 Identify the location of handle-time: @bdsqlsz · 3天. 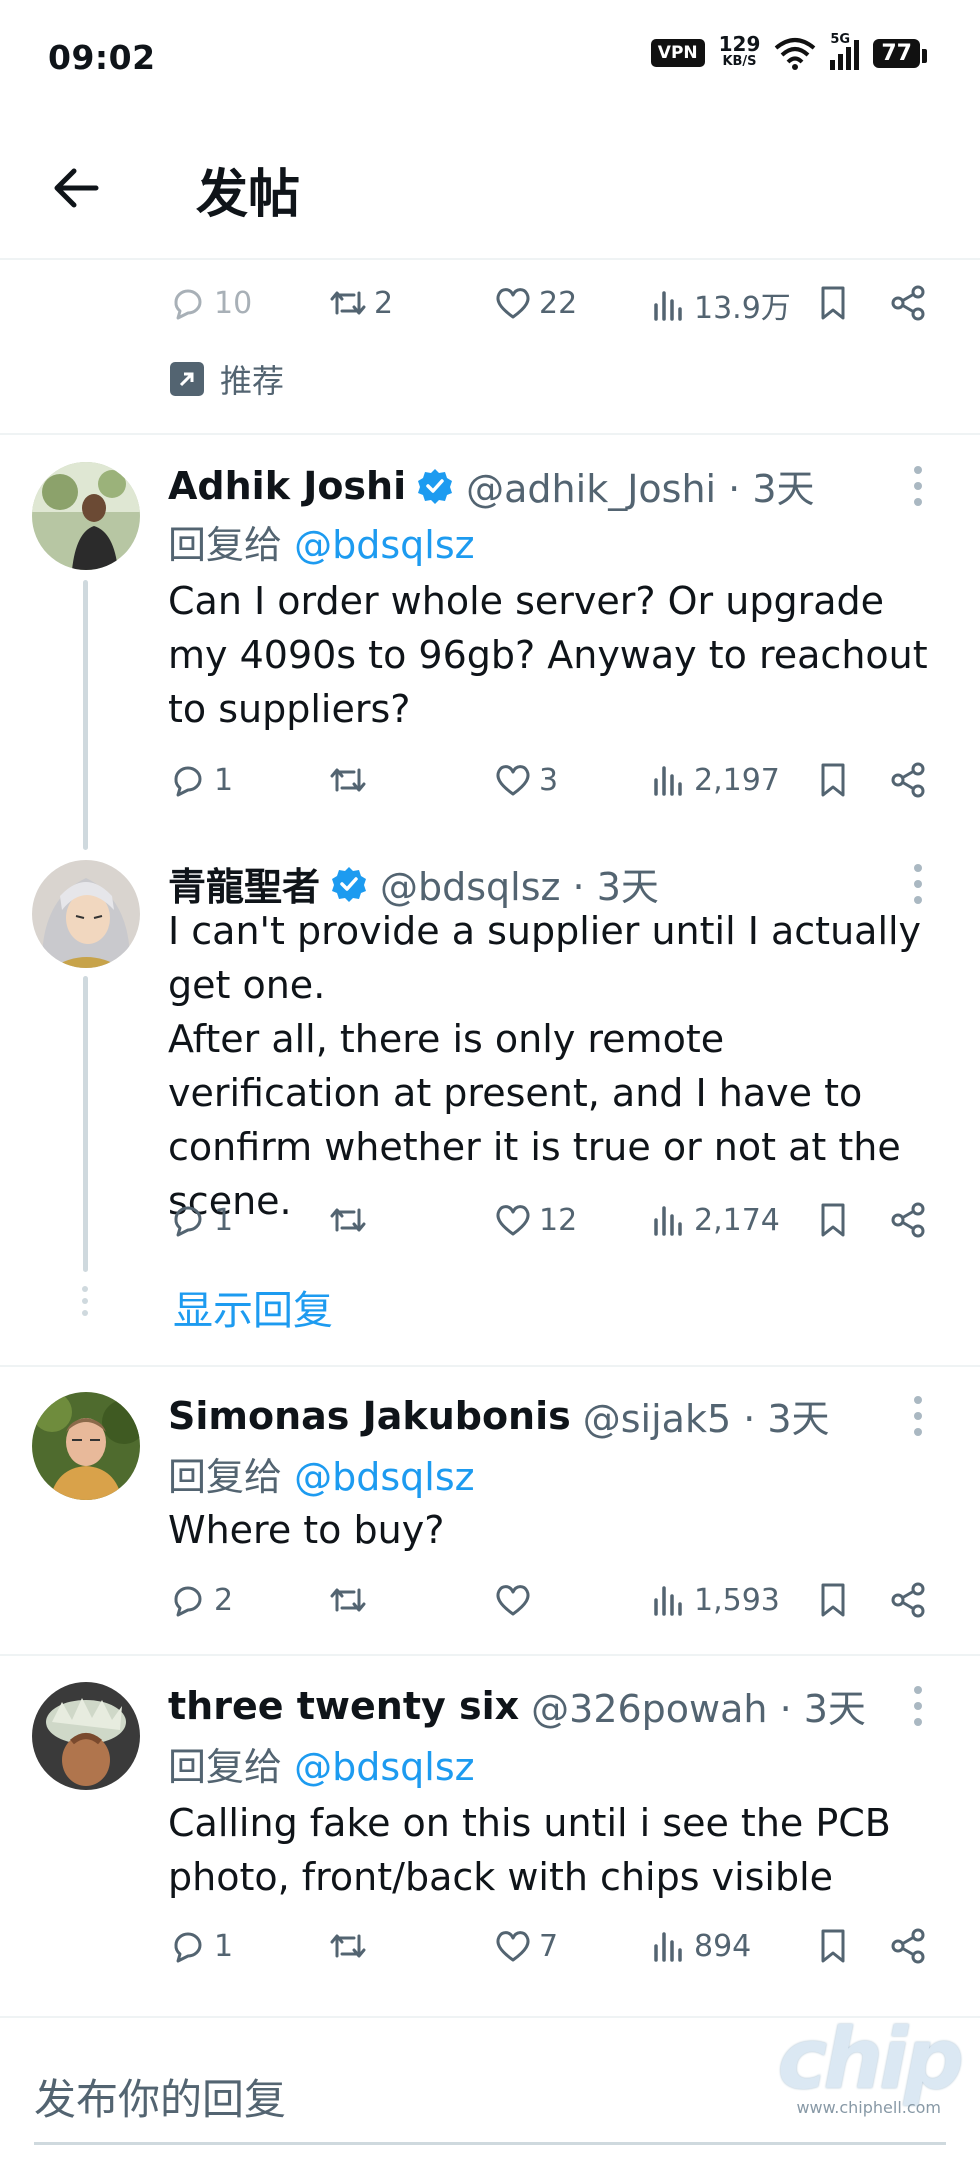
(519, 887).